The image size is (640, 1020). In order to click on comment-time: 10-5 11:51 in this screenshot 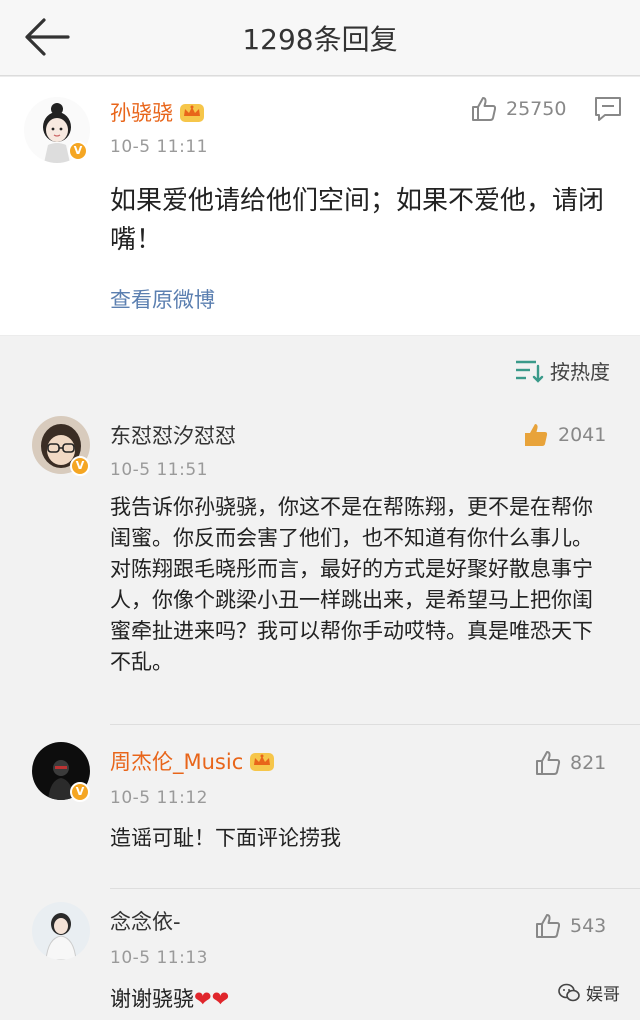, I will do `click(159, 470)`.